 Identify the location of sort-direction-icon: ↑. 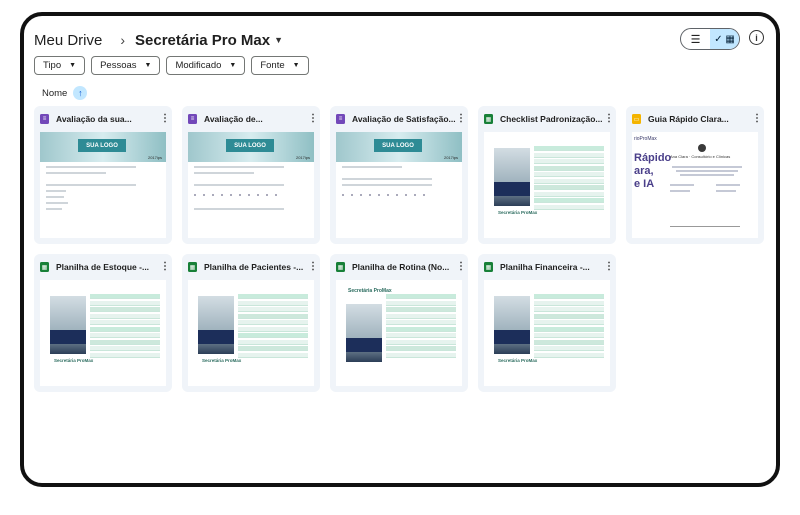
(80, 93).